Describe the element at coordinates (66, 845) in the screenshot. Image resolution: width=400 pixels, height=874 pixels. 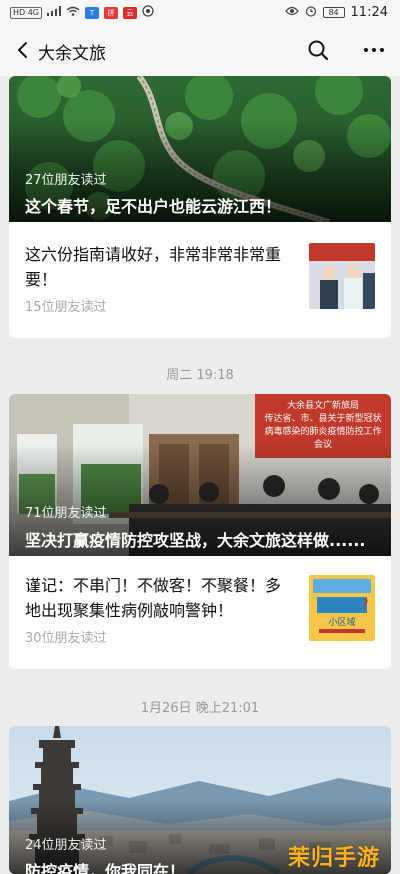
I see `read-count: 24位朋友读过` at that location.